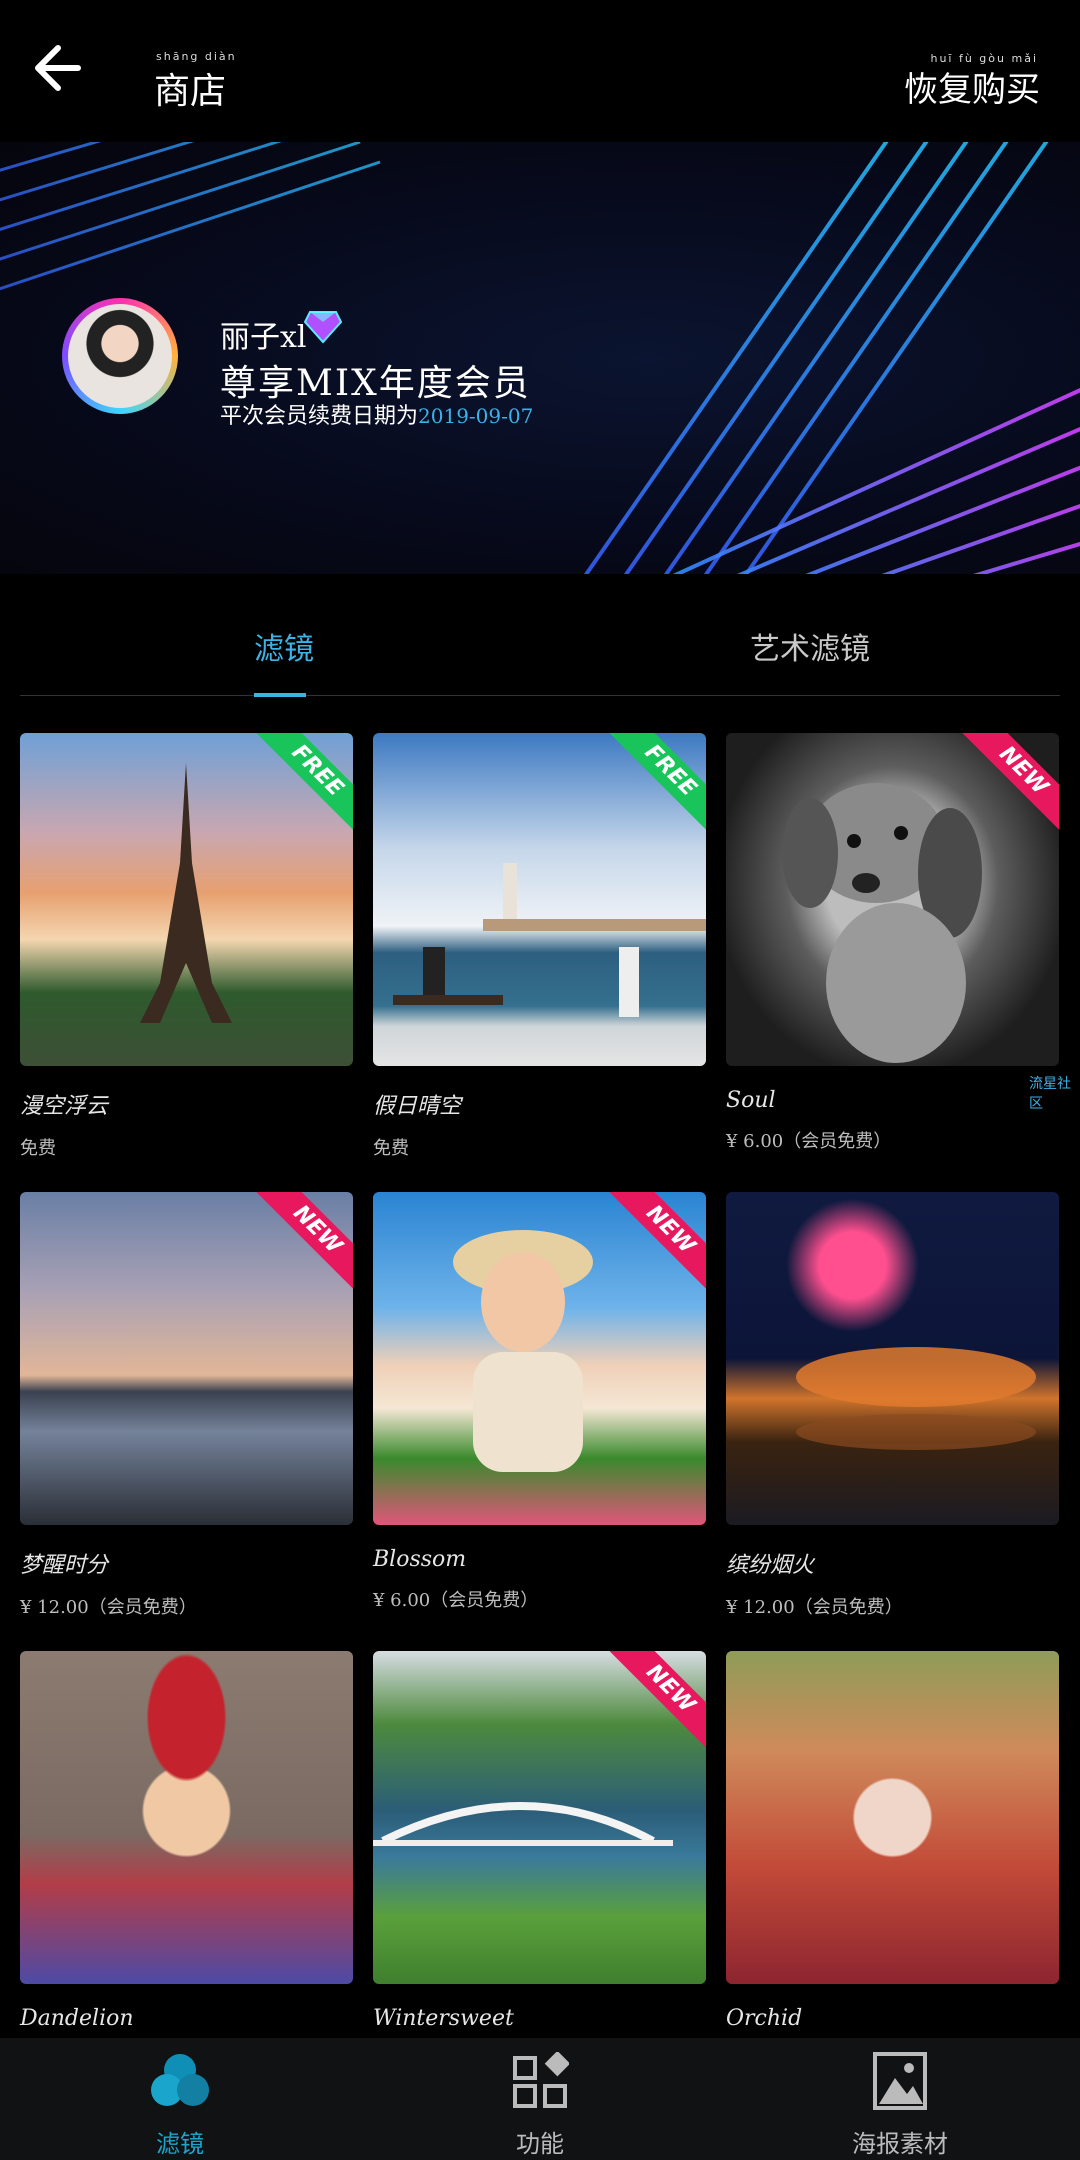  What do you see at coordinates (542, 2079) in the screenshot?
I see `features-icon` at bounding box center [542, 2079].